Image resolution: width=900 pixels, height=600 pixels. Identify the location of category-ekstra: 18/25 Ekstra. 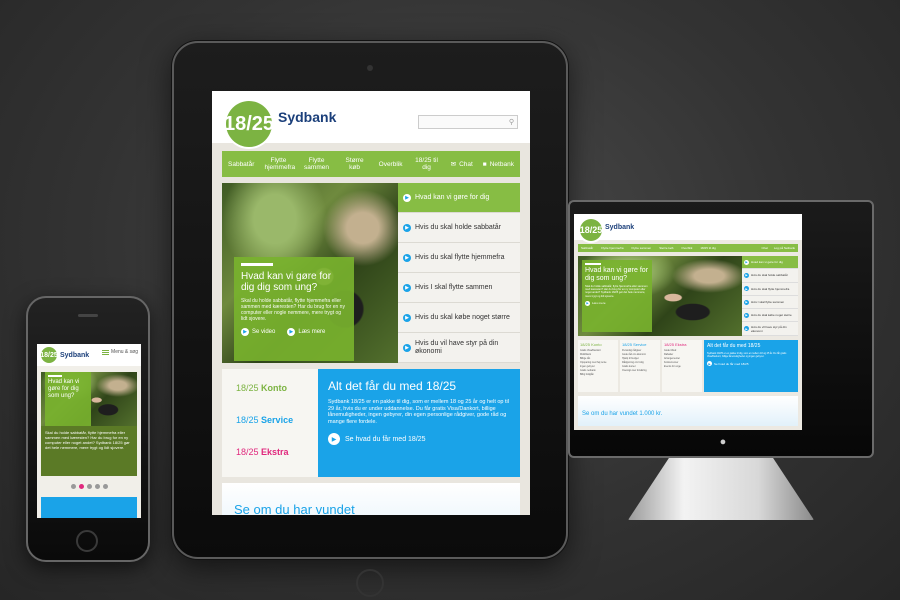
(277, 452).